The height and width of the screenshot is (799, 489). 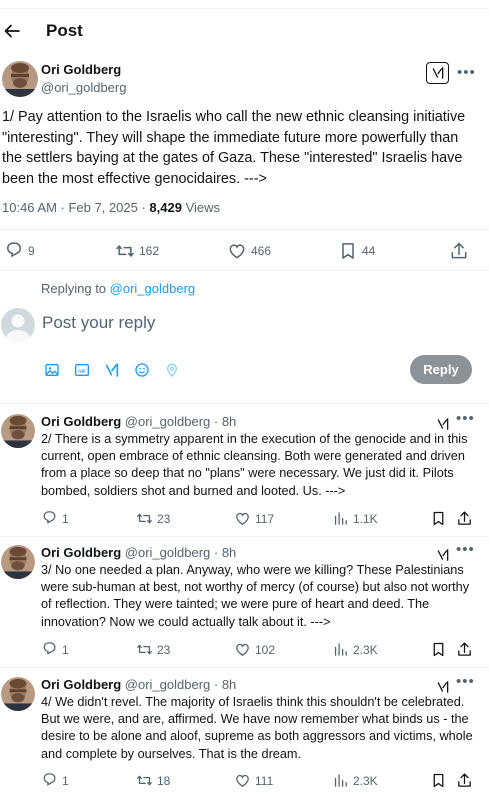 What do you see at coordinates (261, 251) in the screenshot?
I see `like-count: 466` at bounding box center [261, 251].